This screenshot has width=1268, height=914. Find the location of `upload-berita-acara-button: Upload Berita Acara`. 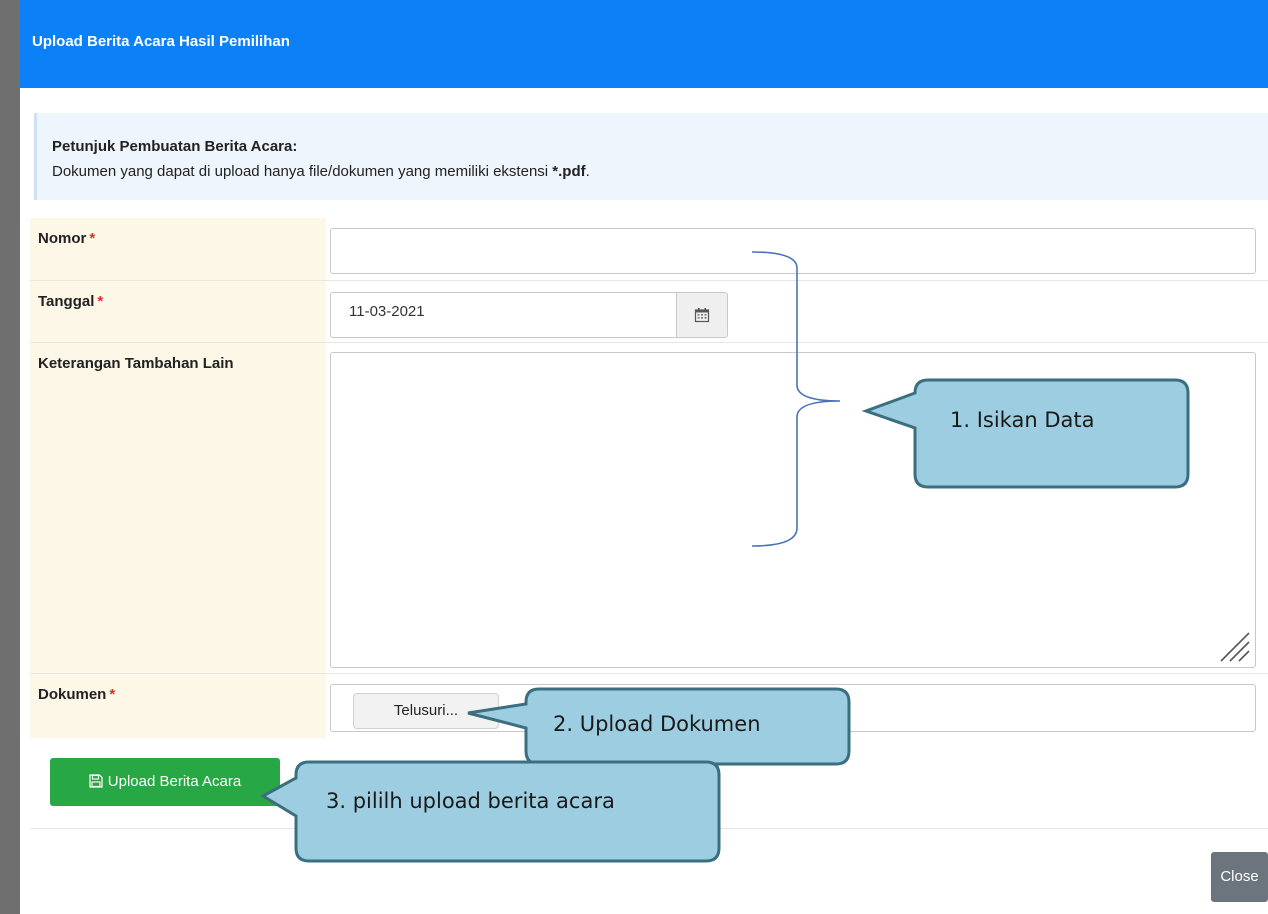

upload-berita-acara-button: Upload Berita Acara is located at coordinates (165, 782).